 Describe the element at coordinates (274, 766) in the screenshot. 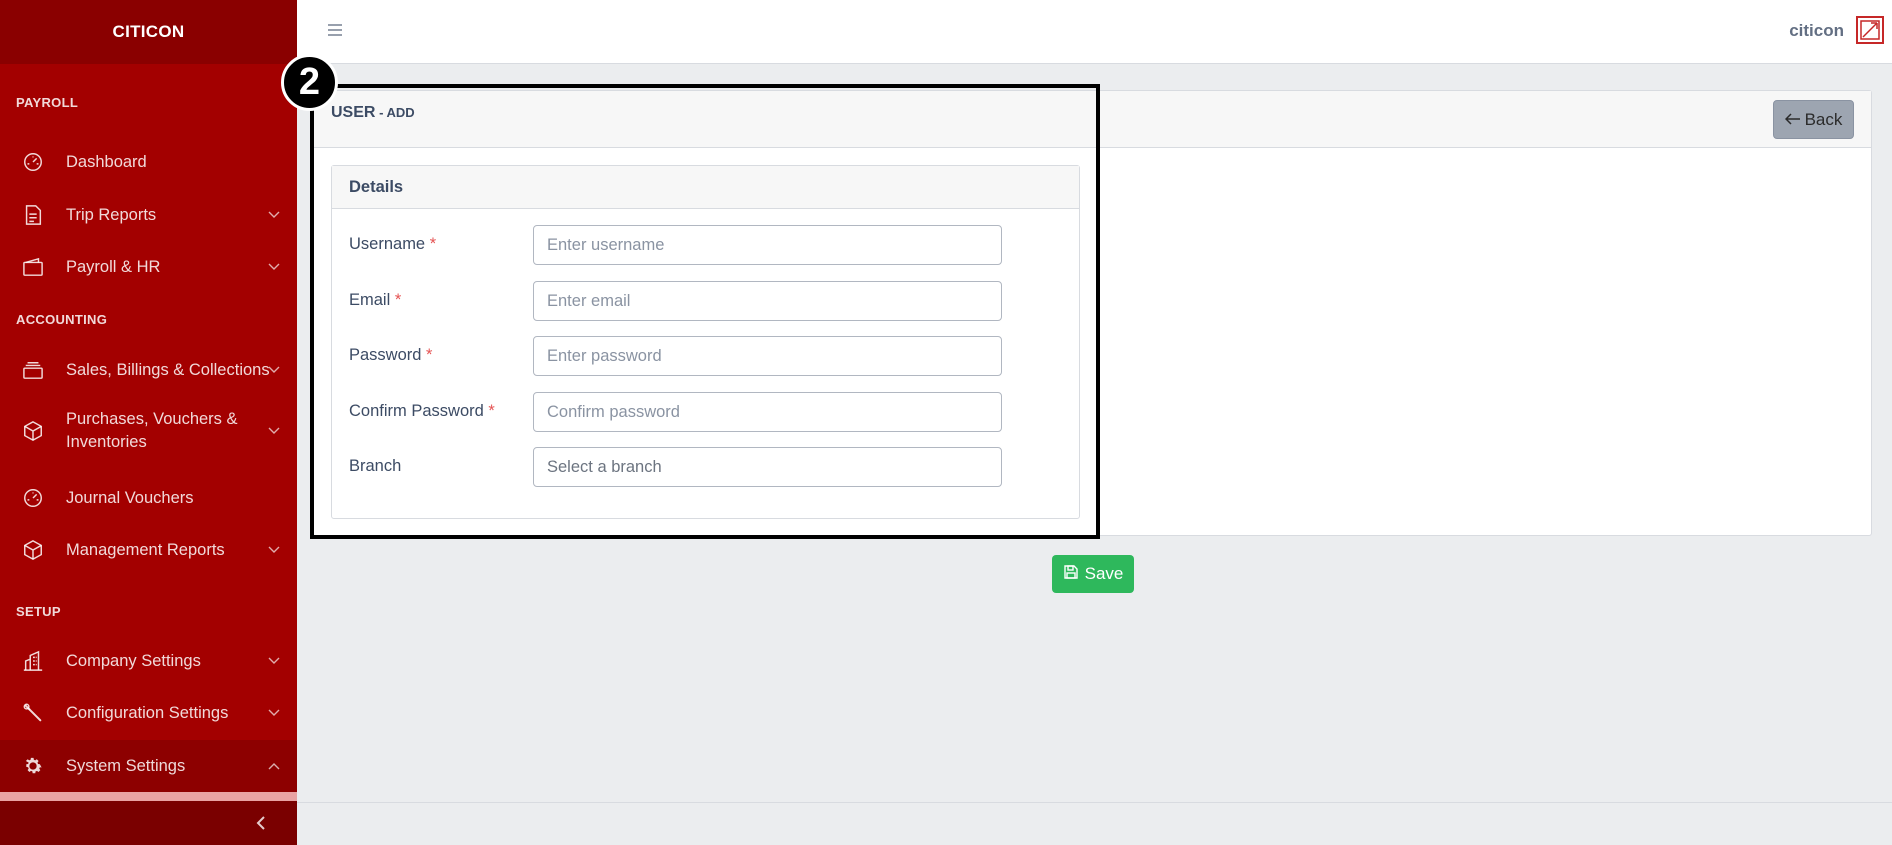

I see `chevron-up-icon` at that location.